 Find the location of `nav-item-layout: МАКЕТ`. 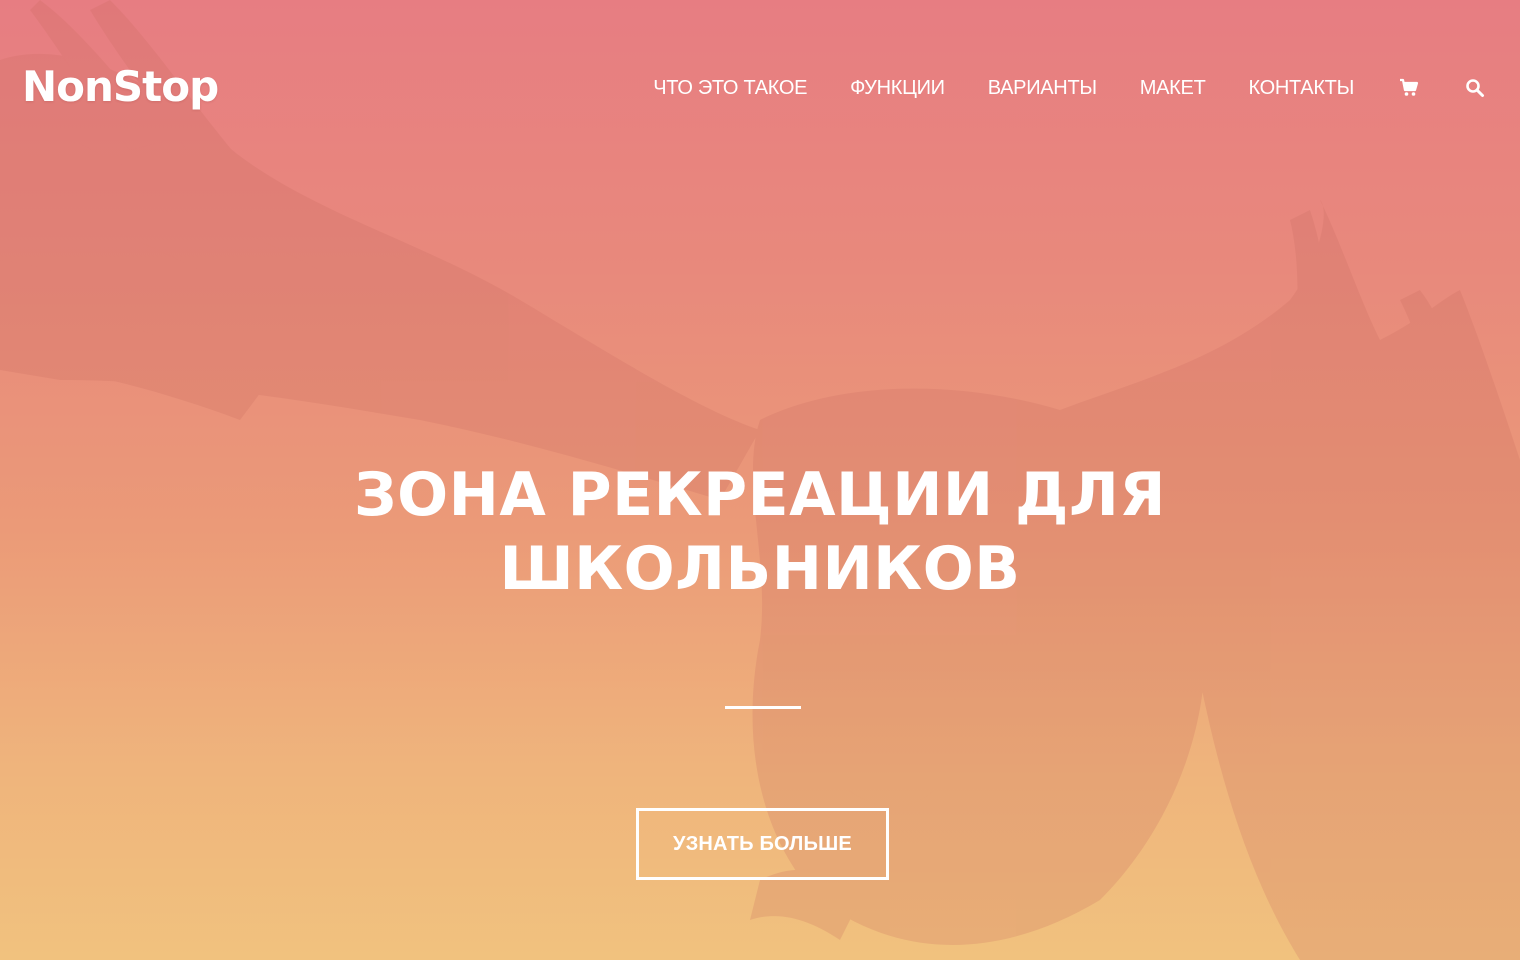

nav-item-layout: МАКЕТ is located at coordinates (1173, 88).